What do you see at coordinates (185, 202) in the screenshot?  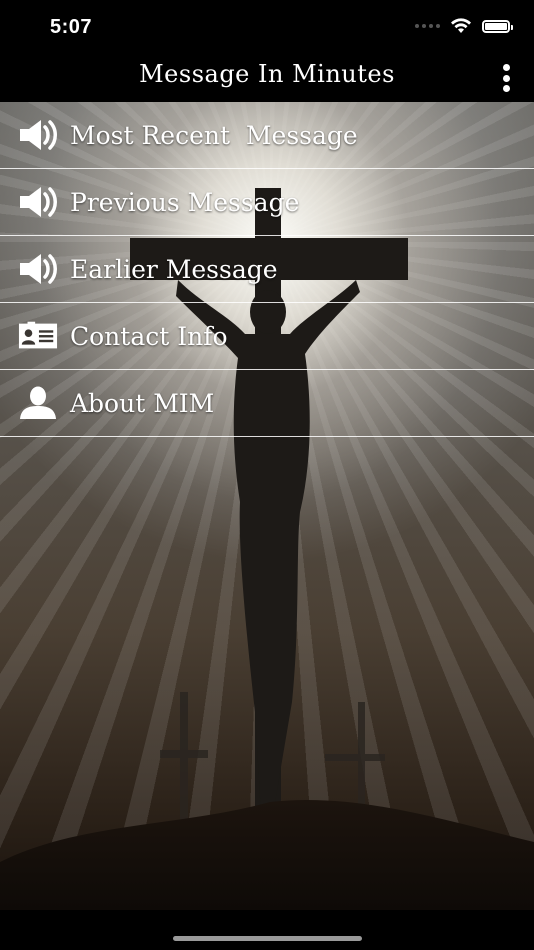 I see `menu-item-label: Previous Message` at bounding box center [185, 202].